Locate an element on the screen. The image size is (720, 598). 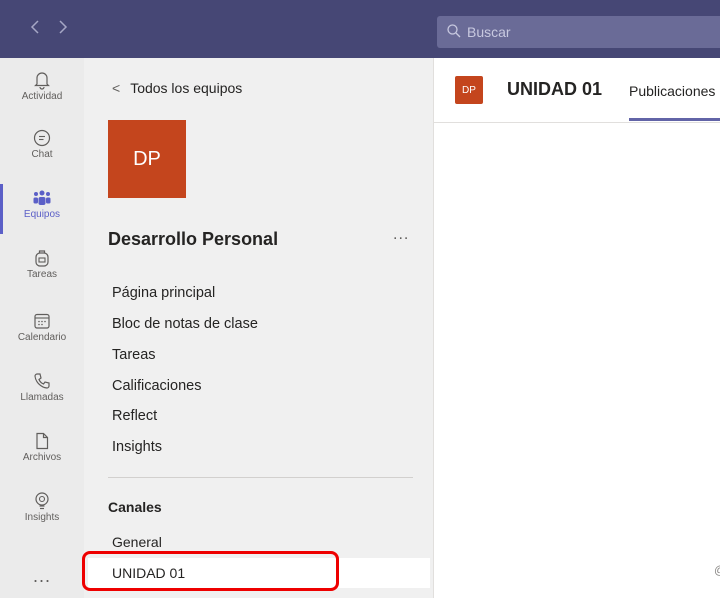
back-to-teams-link: < Todos los equipos is located at coordinates (177, 88).